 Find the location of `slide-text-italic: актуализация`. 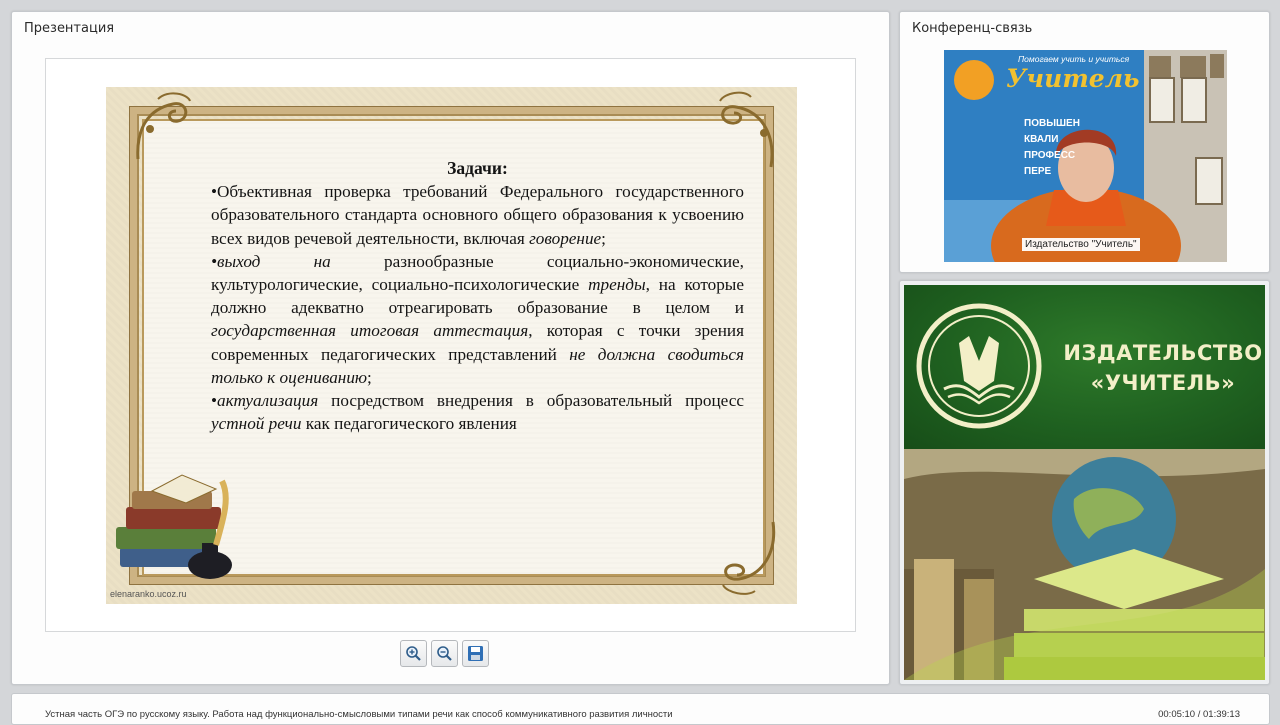

slide-text-italic: актуализация is located at coordinates (268, 401).